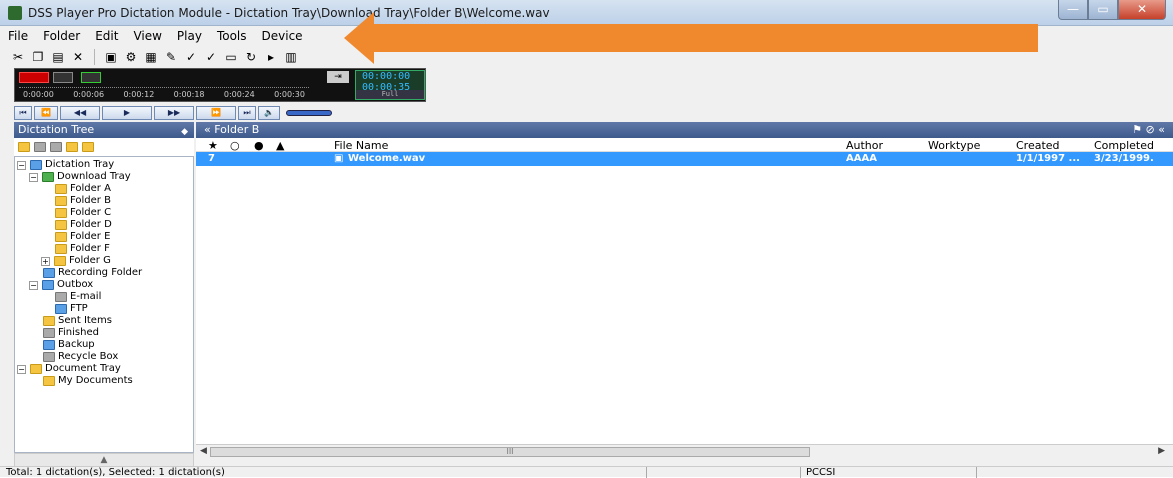  Describe the element at coordinates (36, 369) in the screenshot. I see `document-tray-icon` at that location.